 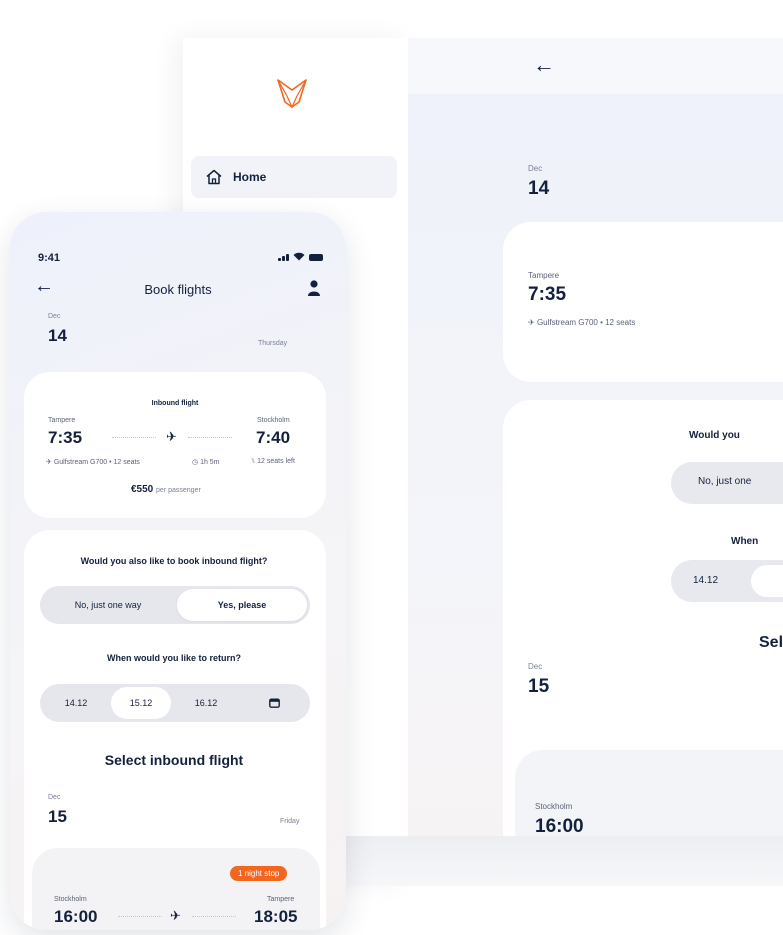 I want to click on toggle-option-one-way: No, just one way, so click(x=108, y=605).